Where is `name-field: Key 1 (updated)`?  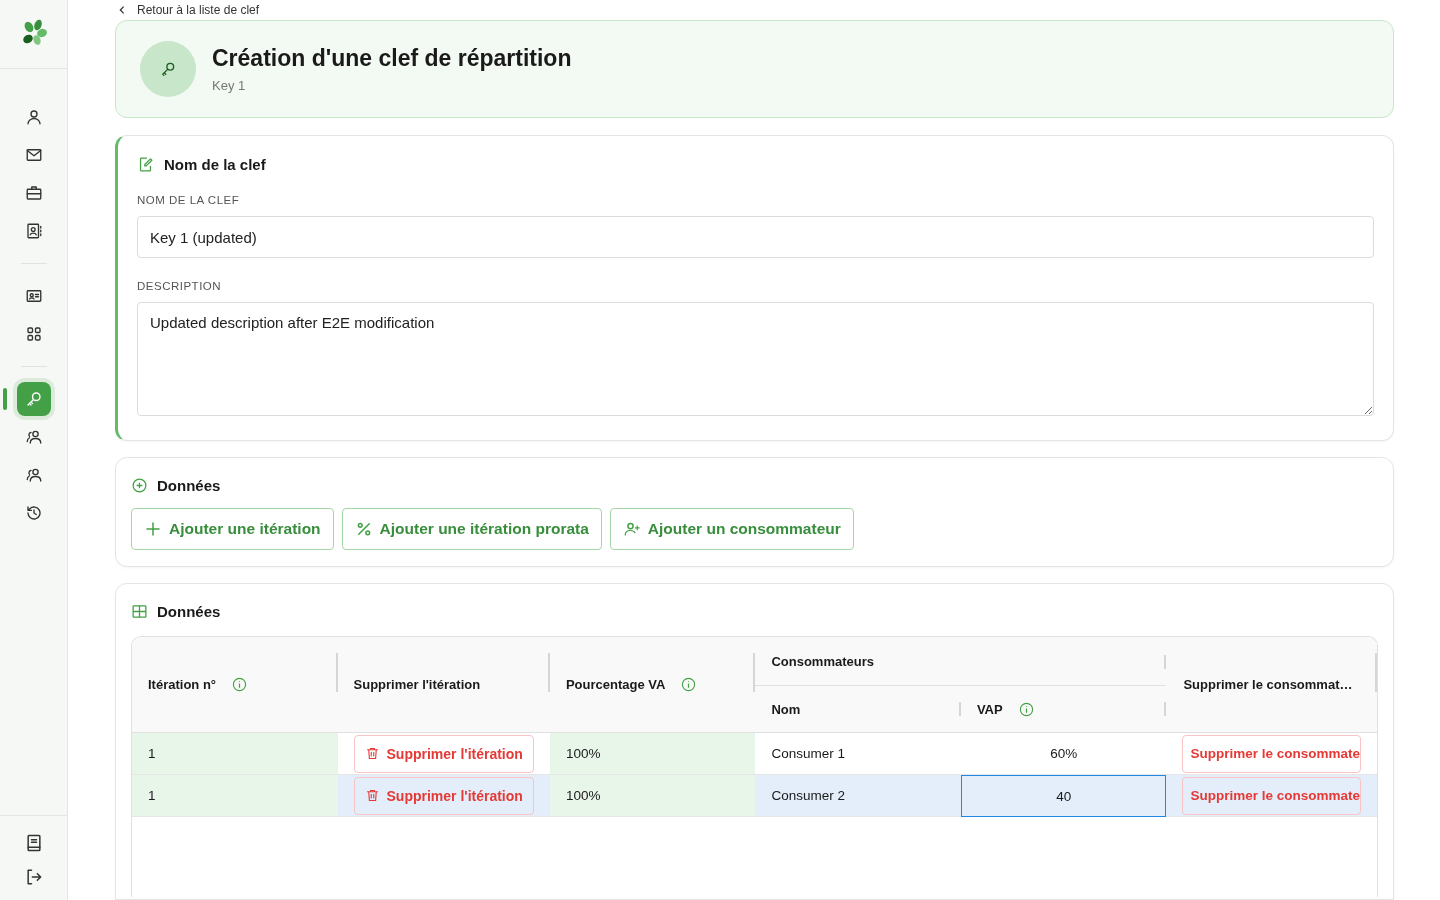 name-field: Key 1 (updated) is located at coordinates (755, 237).